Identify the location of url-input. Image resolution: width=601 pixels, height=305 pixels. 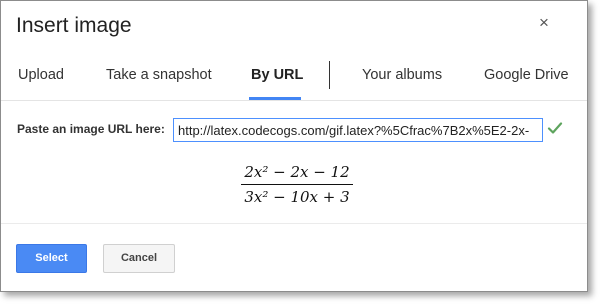
(358, 130).